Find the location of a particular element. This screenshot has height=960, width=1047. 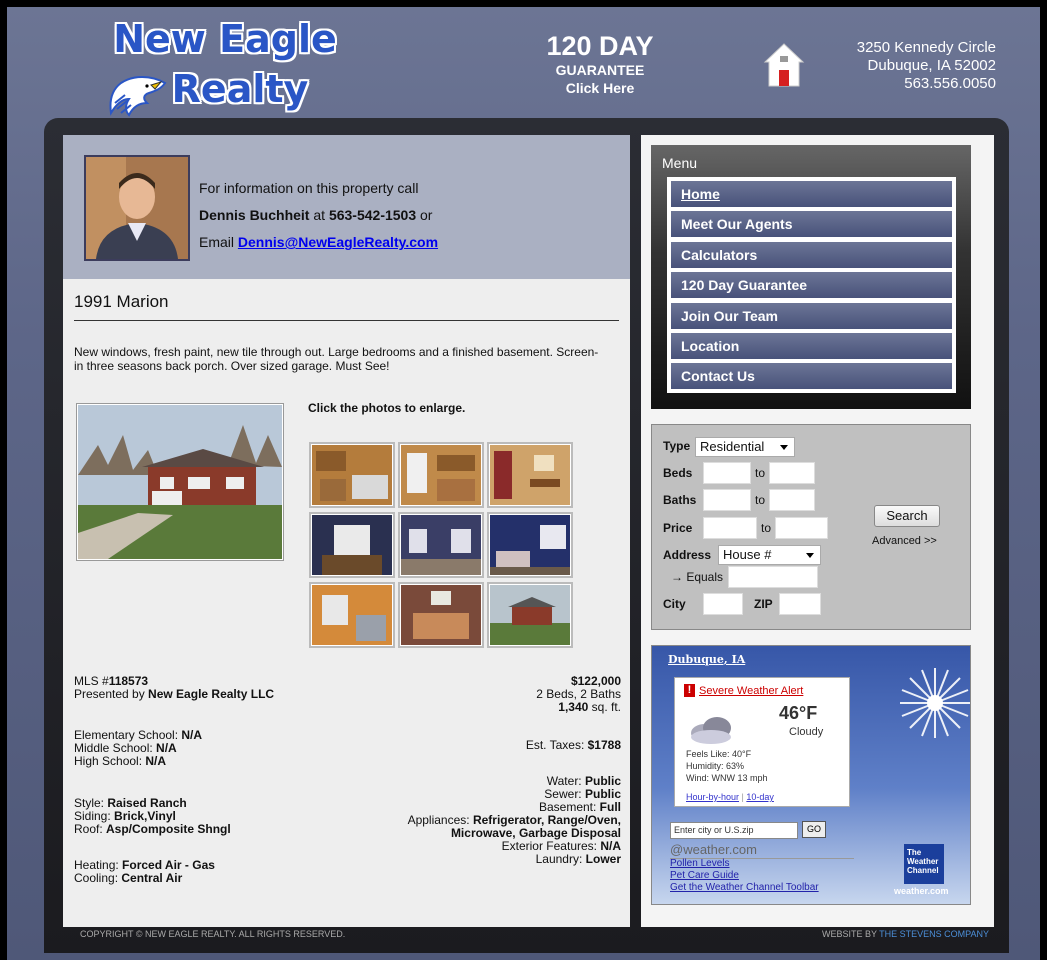

elem-label: Elementary School: is located at coordinates (128, 735).